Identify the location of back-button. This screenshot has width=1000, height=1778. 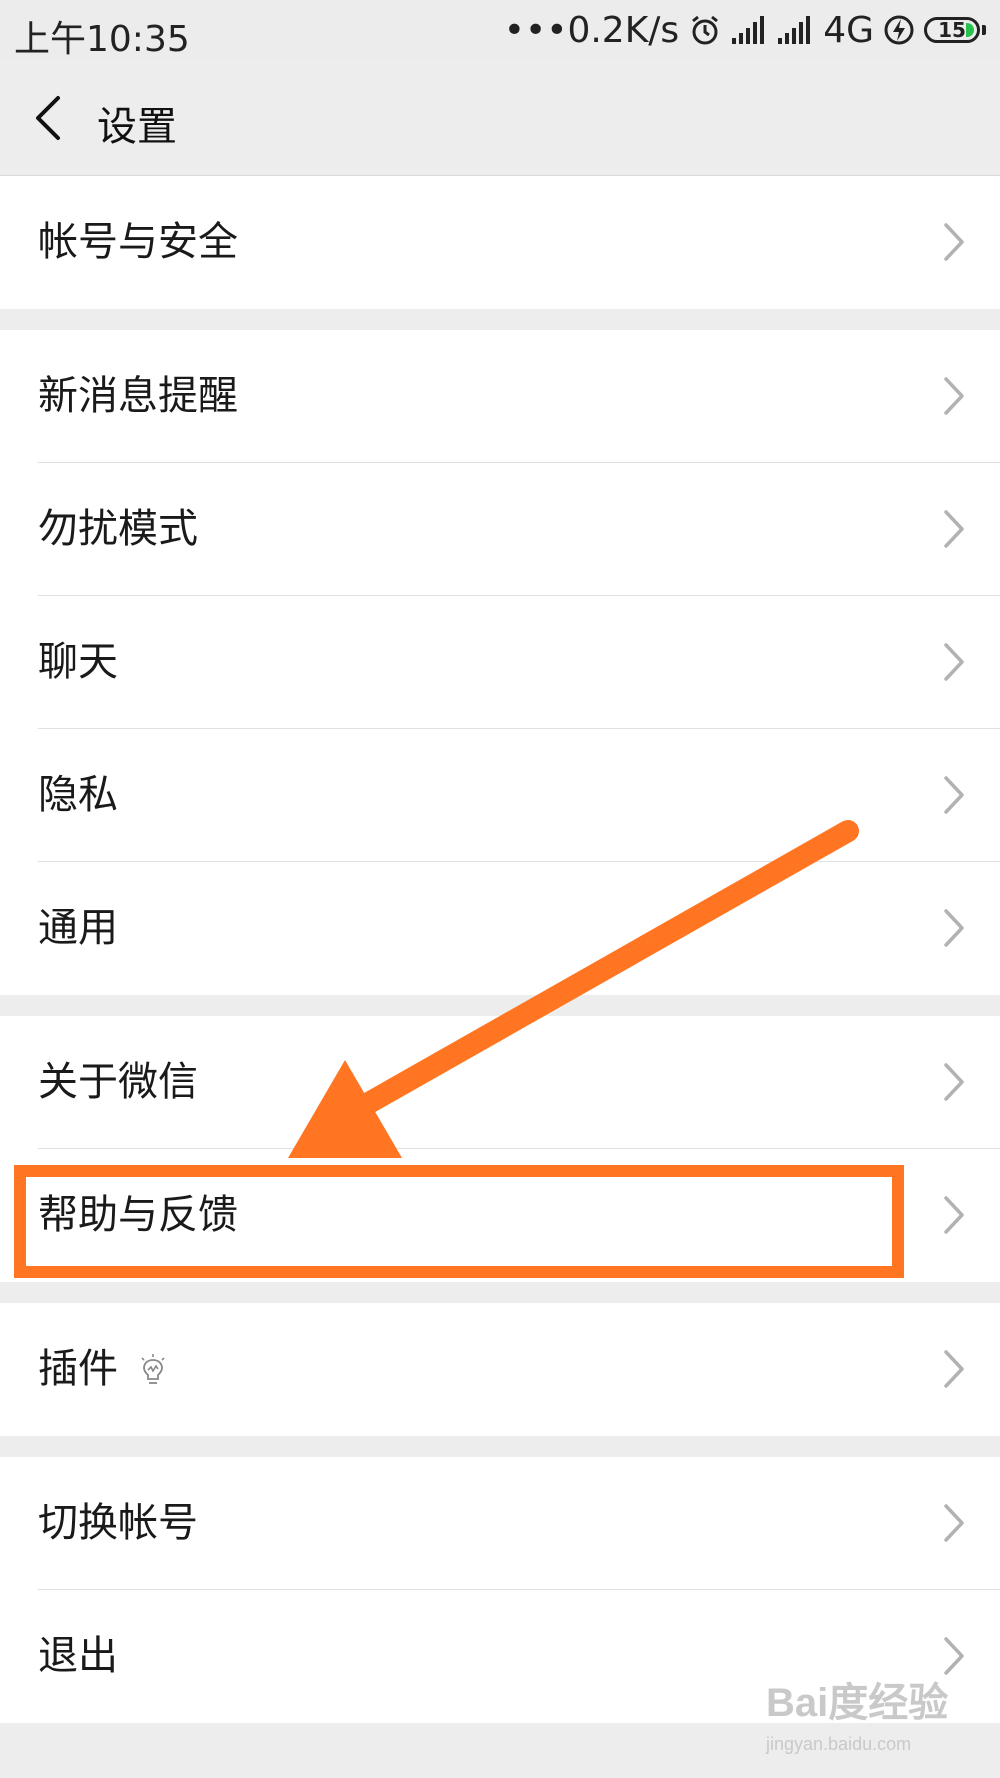
(52, 118).